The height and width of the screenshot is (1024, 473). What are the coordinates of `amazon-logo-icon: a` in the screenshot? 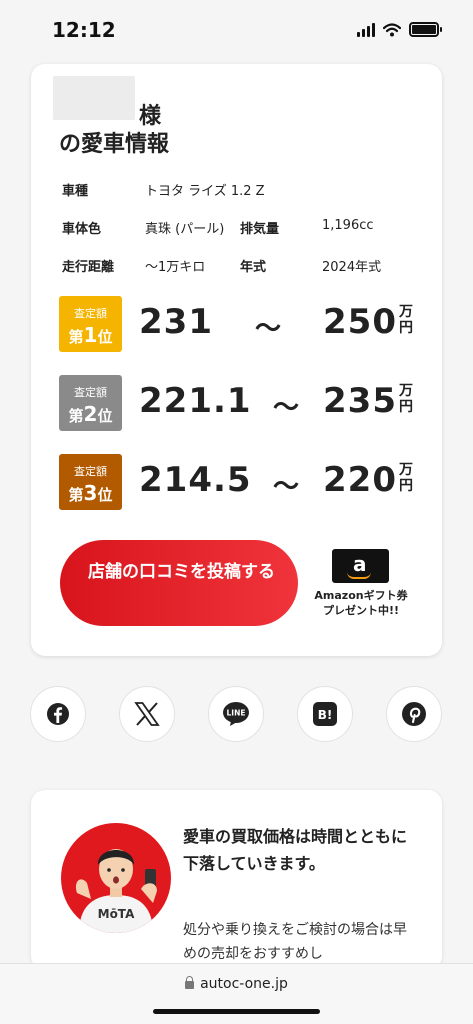 It's located at (360, 566).